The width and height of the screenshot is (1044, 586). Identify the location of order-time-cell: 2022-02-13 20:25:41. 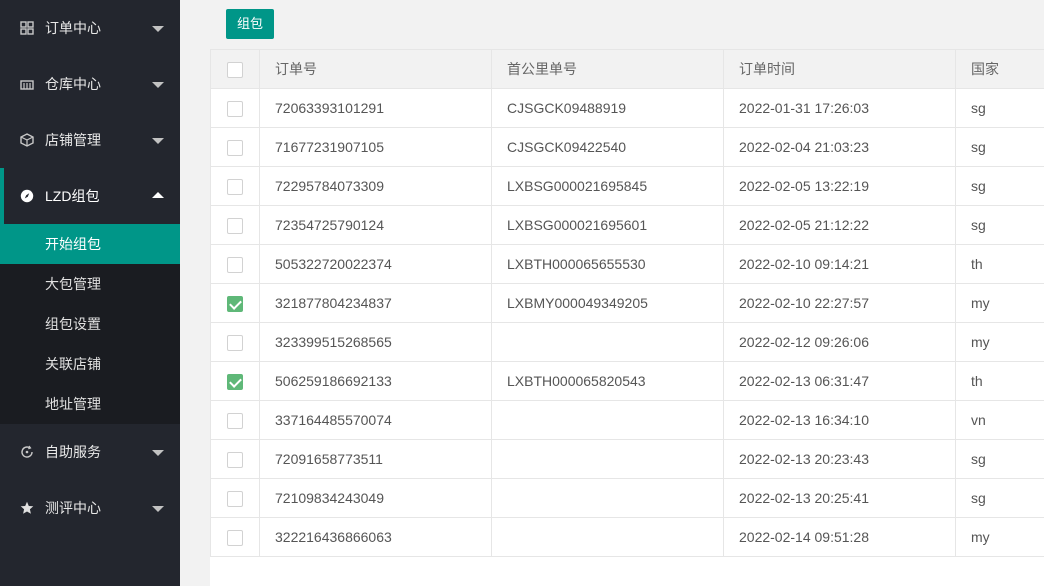
(839, 498).